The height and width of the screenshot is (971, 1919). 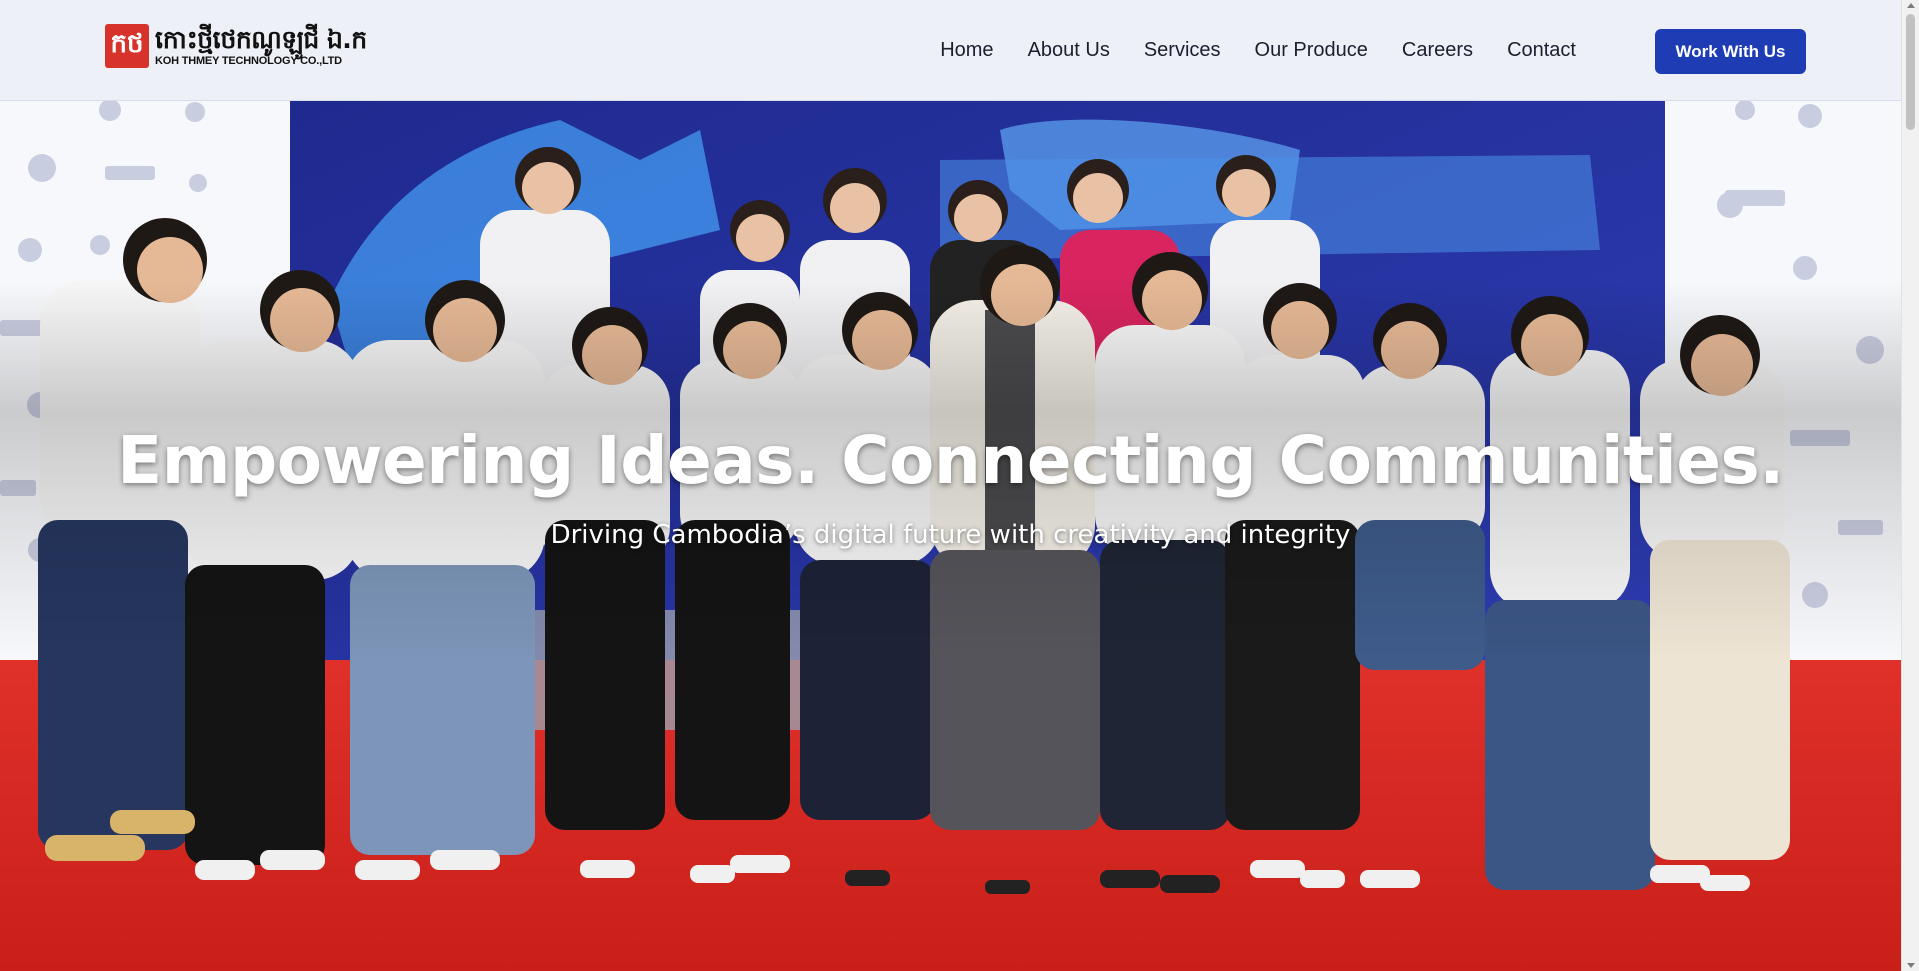 I want to click on brand-khmer-name: កោះថ្មីថេកណូឡូជី ឯ.ក, so click(x=261, y=39).